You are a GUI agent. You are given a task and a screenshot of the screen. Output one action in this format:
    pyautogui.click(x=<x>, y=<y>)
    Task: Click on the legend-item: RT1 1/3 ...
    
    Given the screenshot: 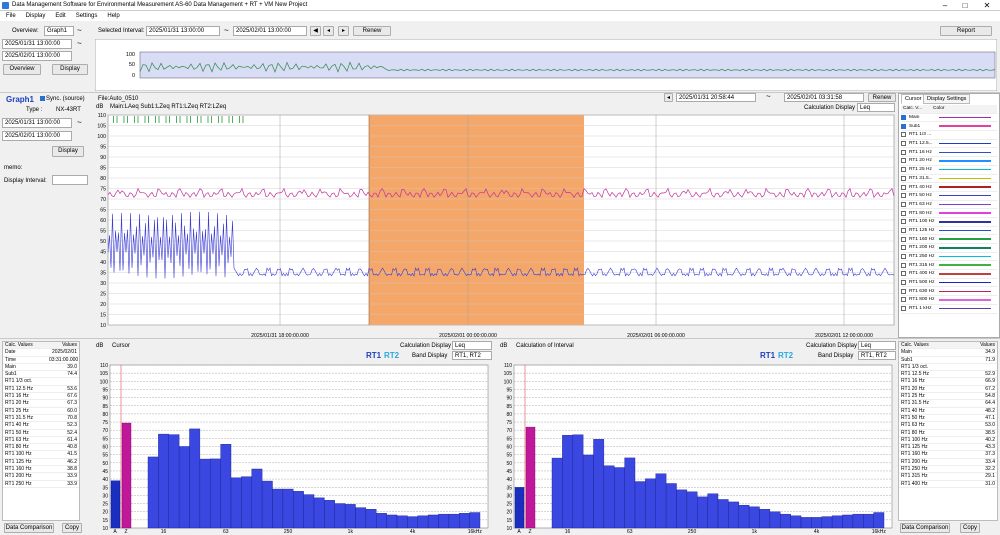 What is the action you would take?
    pyautogui.click(x=949, y=135)
    